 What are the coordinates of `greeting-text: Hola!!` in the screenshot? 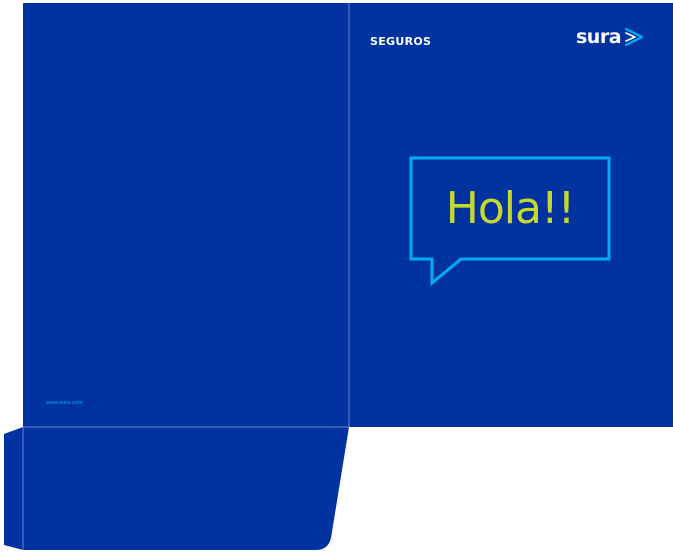 It's located at (510, 208).